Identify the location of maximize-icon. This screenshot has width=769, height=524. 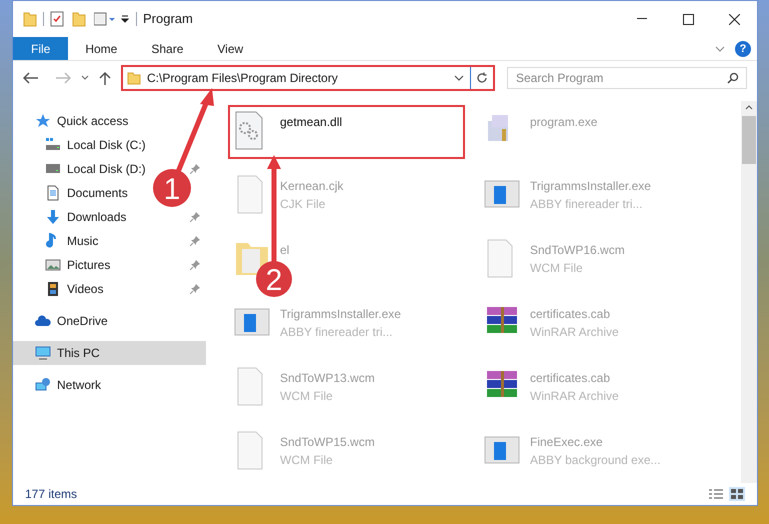
(688, 19).